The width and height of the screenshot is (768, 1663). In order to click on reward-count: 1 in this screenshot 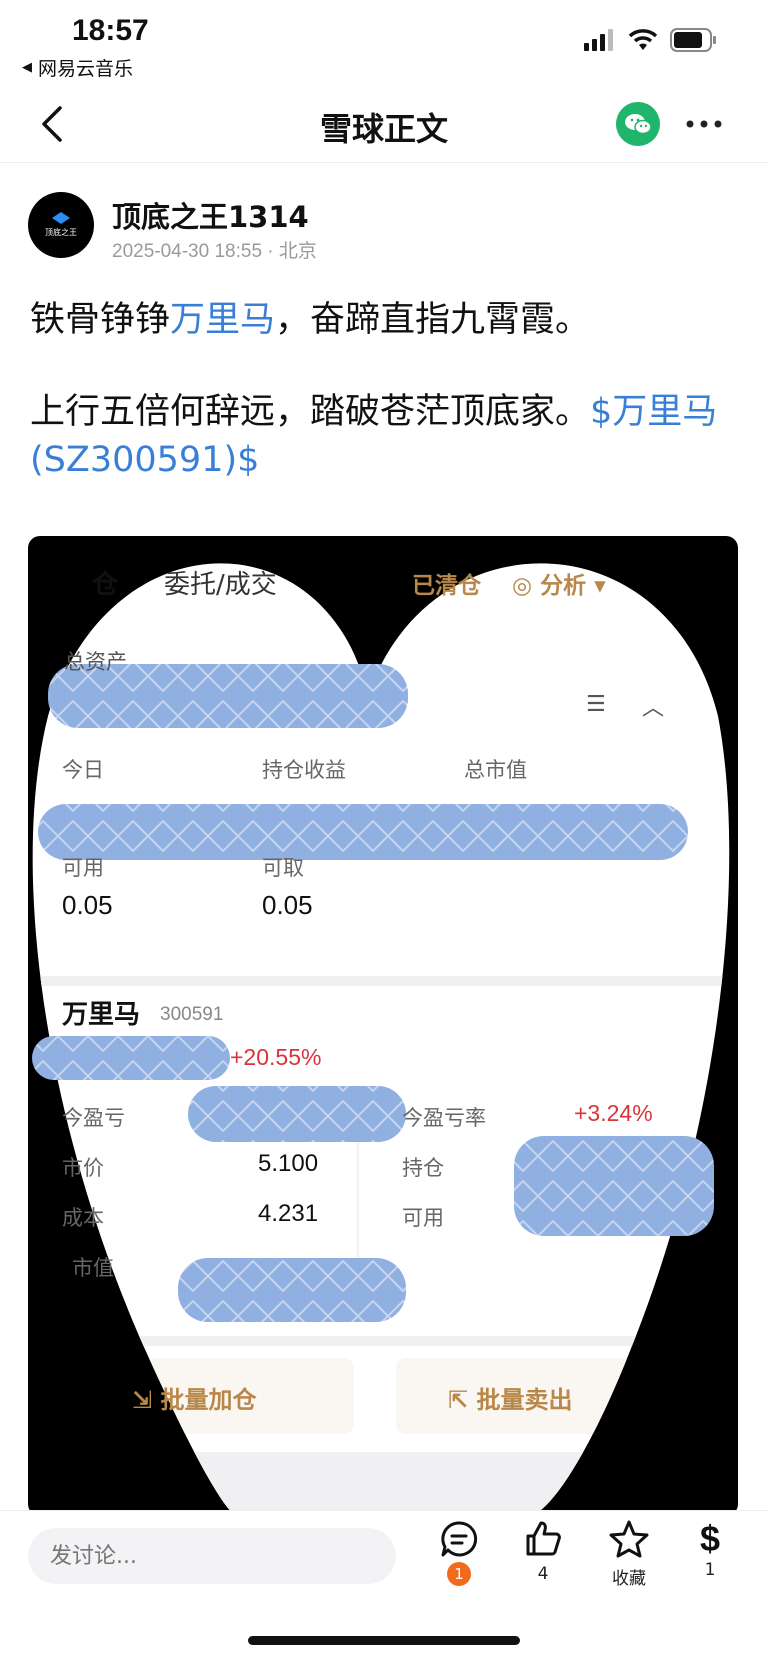, I will do `click(710, 1570)`.